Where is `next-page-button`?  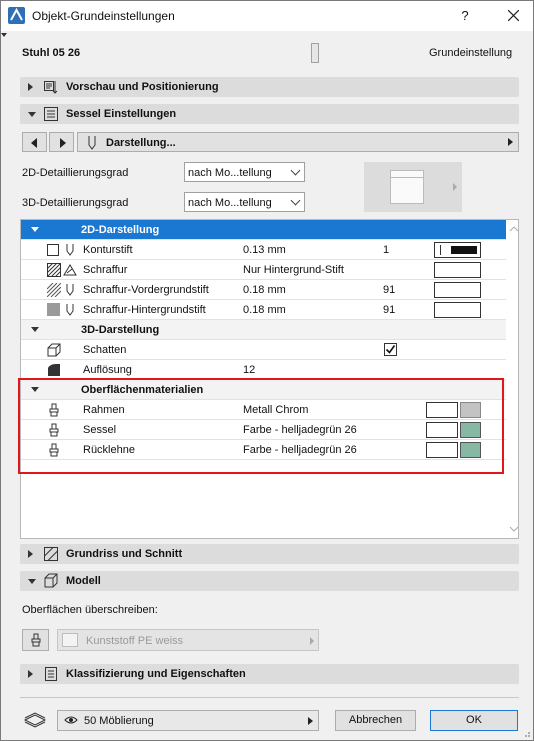 next-page-button is located at coordinates (61, 142).